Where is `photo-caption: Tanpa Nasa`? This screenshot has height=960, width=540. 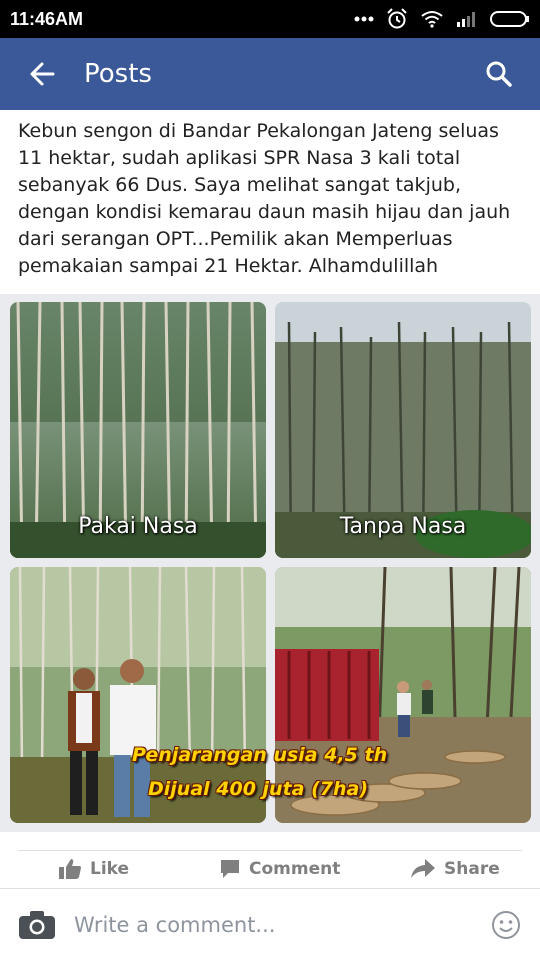 photo-caption: Tanpa Nasa is located at coordinates (403, 526).